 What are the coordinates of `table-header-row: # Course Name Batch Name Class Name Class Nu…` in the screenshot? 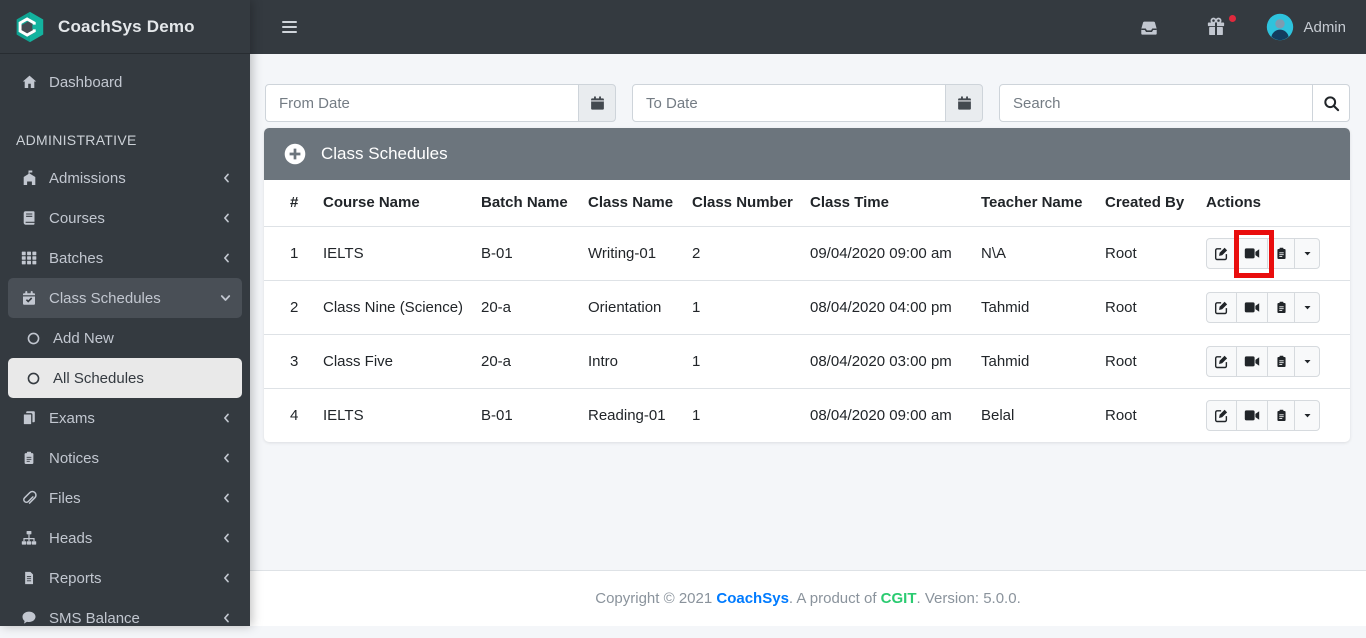 It's located at (807, 203).